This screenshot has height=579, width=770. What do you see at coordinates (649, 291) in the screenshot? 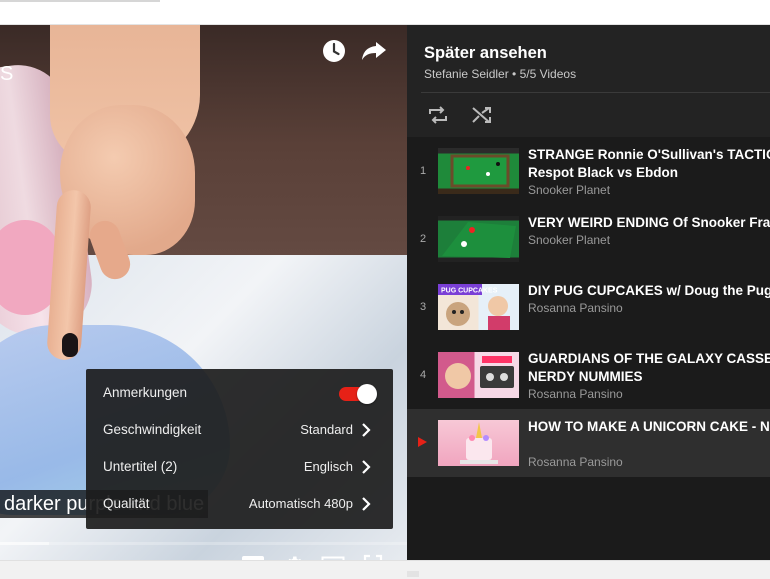
I see `item-title: DIY PUG CUPCAKES w/ Doug the Pug` at bounding box center [649, 291].